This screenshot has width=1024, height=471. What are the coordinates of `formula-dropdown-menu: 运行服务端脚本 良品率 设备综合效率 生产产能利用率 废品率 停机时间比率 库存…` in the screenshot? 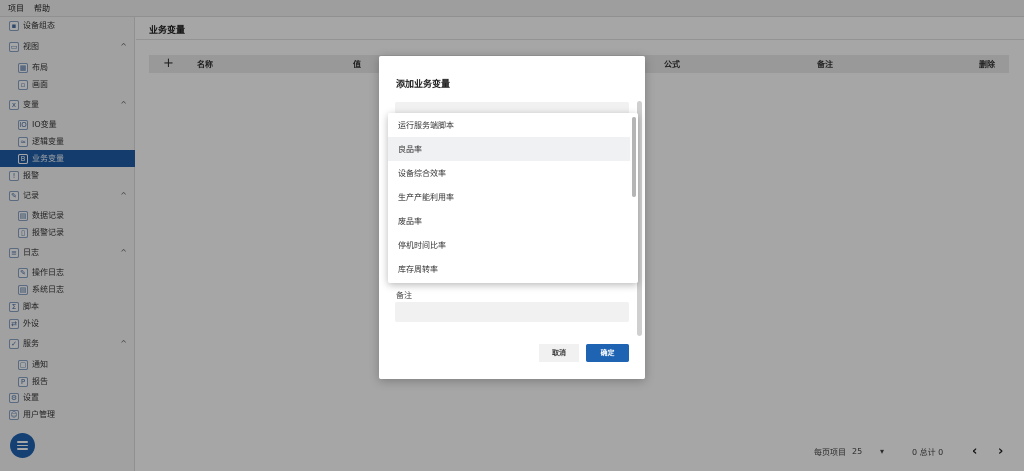 It's located at (513, 198).